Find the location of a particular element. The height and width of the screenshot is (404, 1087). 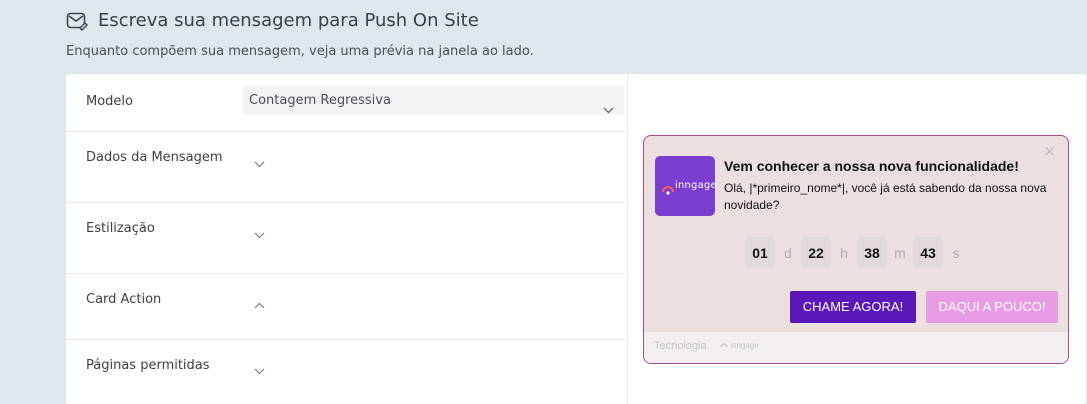

close-icon: × is located at coordinates (1049, 151).